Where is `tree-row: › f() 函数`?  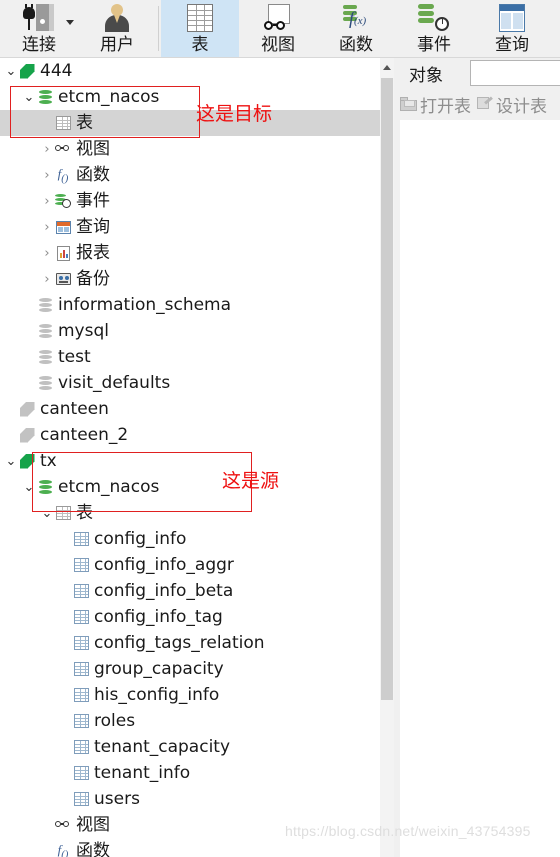
tree-row: › f() 函数 is located at coordinates (190, 175).